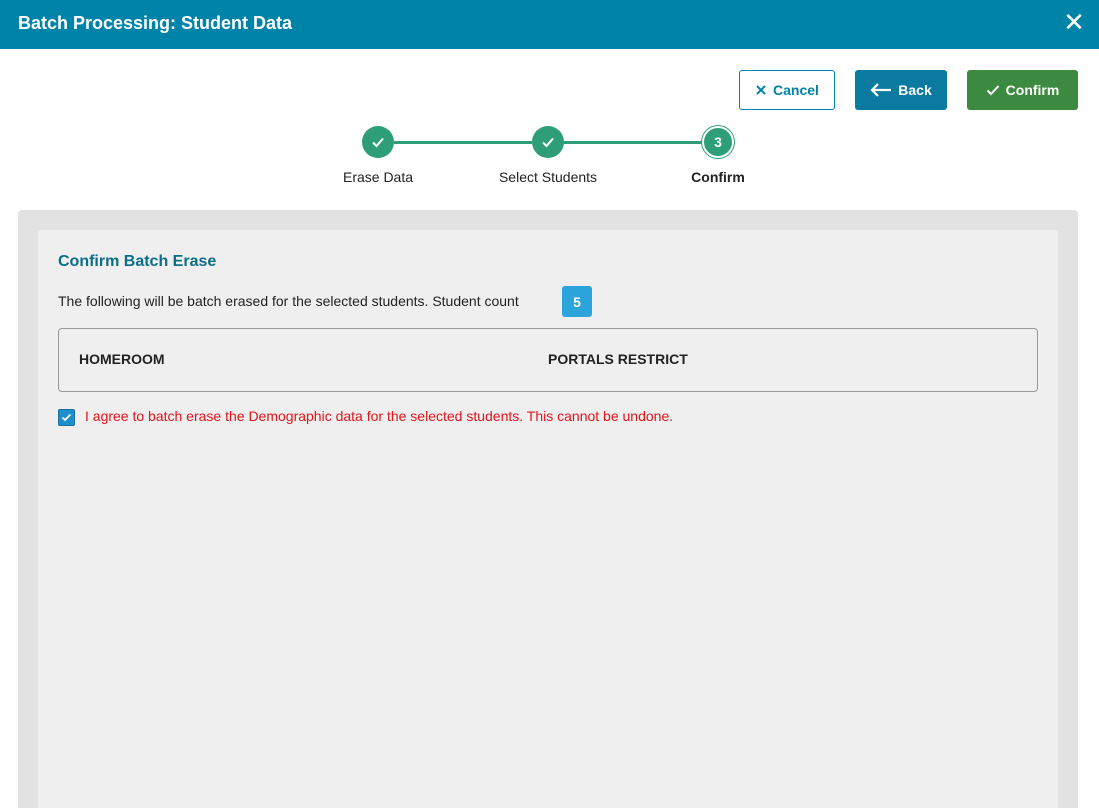 Image resolution: width=1099 pixels, height=808 pixels. I want to click on dialog-header: Batch Processing: Student Data ✕, so click(549, 24).